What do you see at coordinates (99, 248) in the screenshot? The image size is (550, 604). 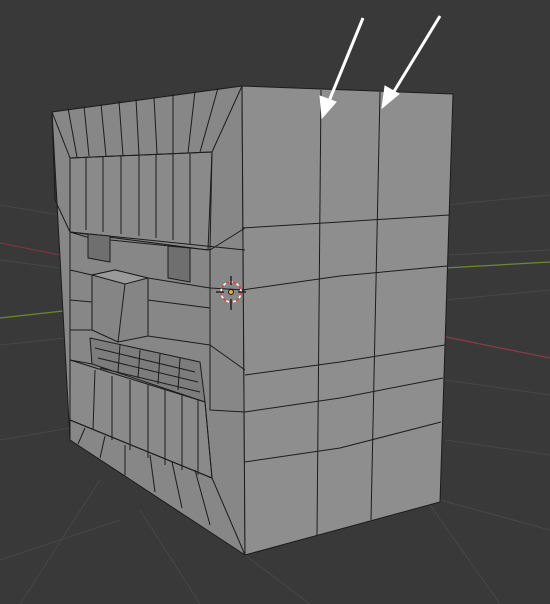 I see `window-recess-left` at bounding box center [99, 248].